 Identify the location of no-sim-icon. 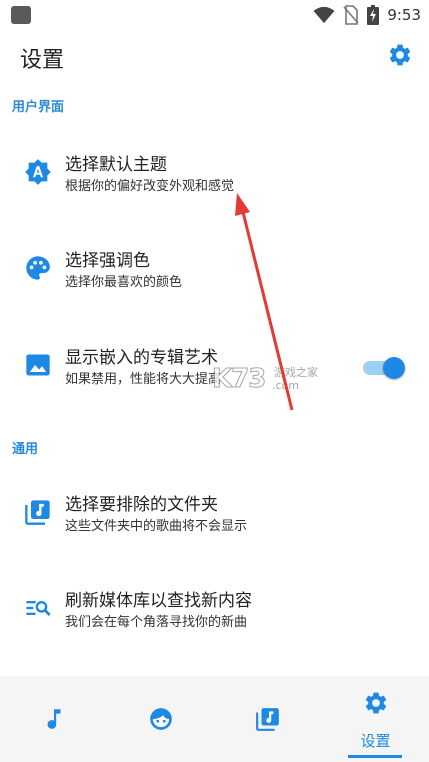
(351, 15).